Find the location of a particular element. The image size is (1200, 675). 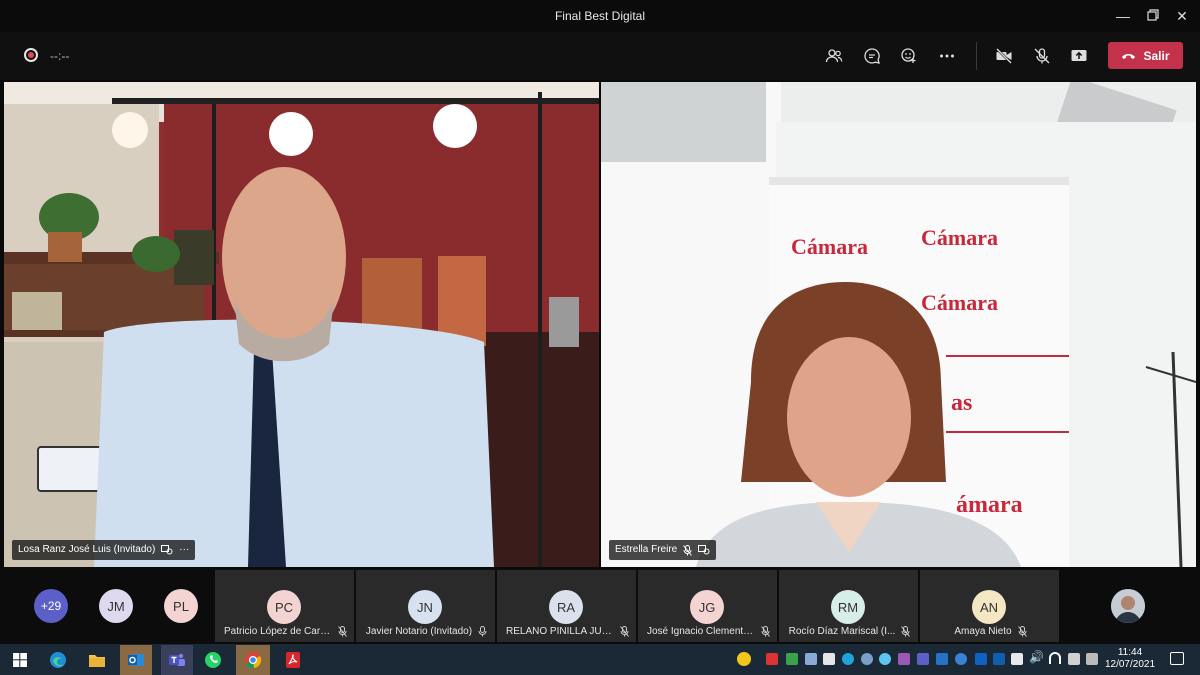

taskbar-file-explorer is located at coordinates (97, 660).